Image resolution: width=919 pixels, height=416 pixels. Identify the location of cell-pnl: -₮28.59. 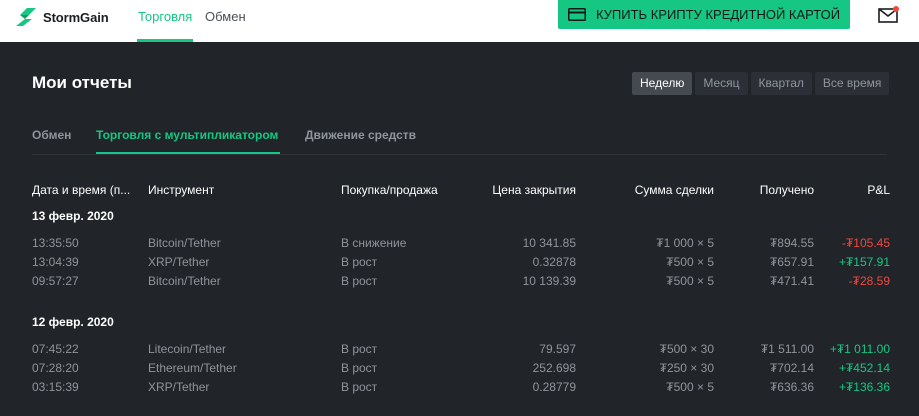
(869, 281).